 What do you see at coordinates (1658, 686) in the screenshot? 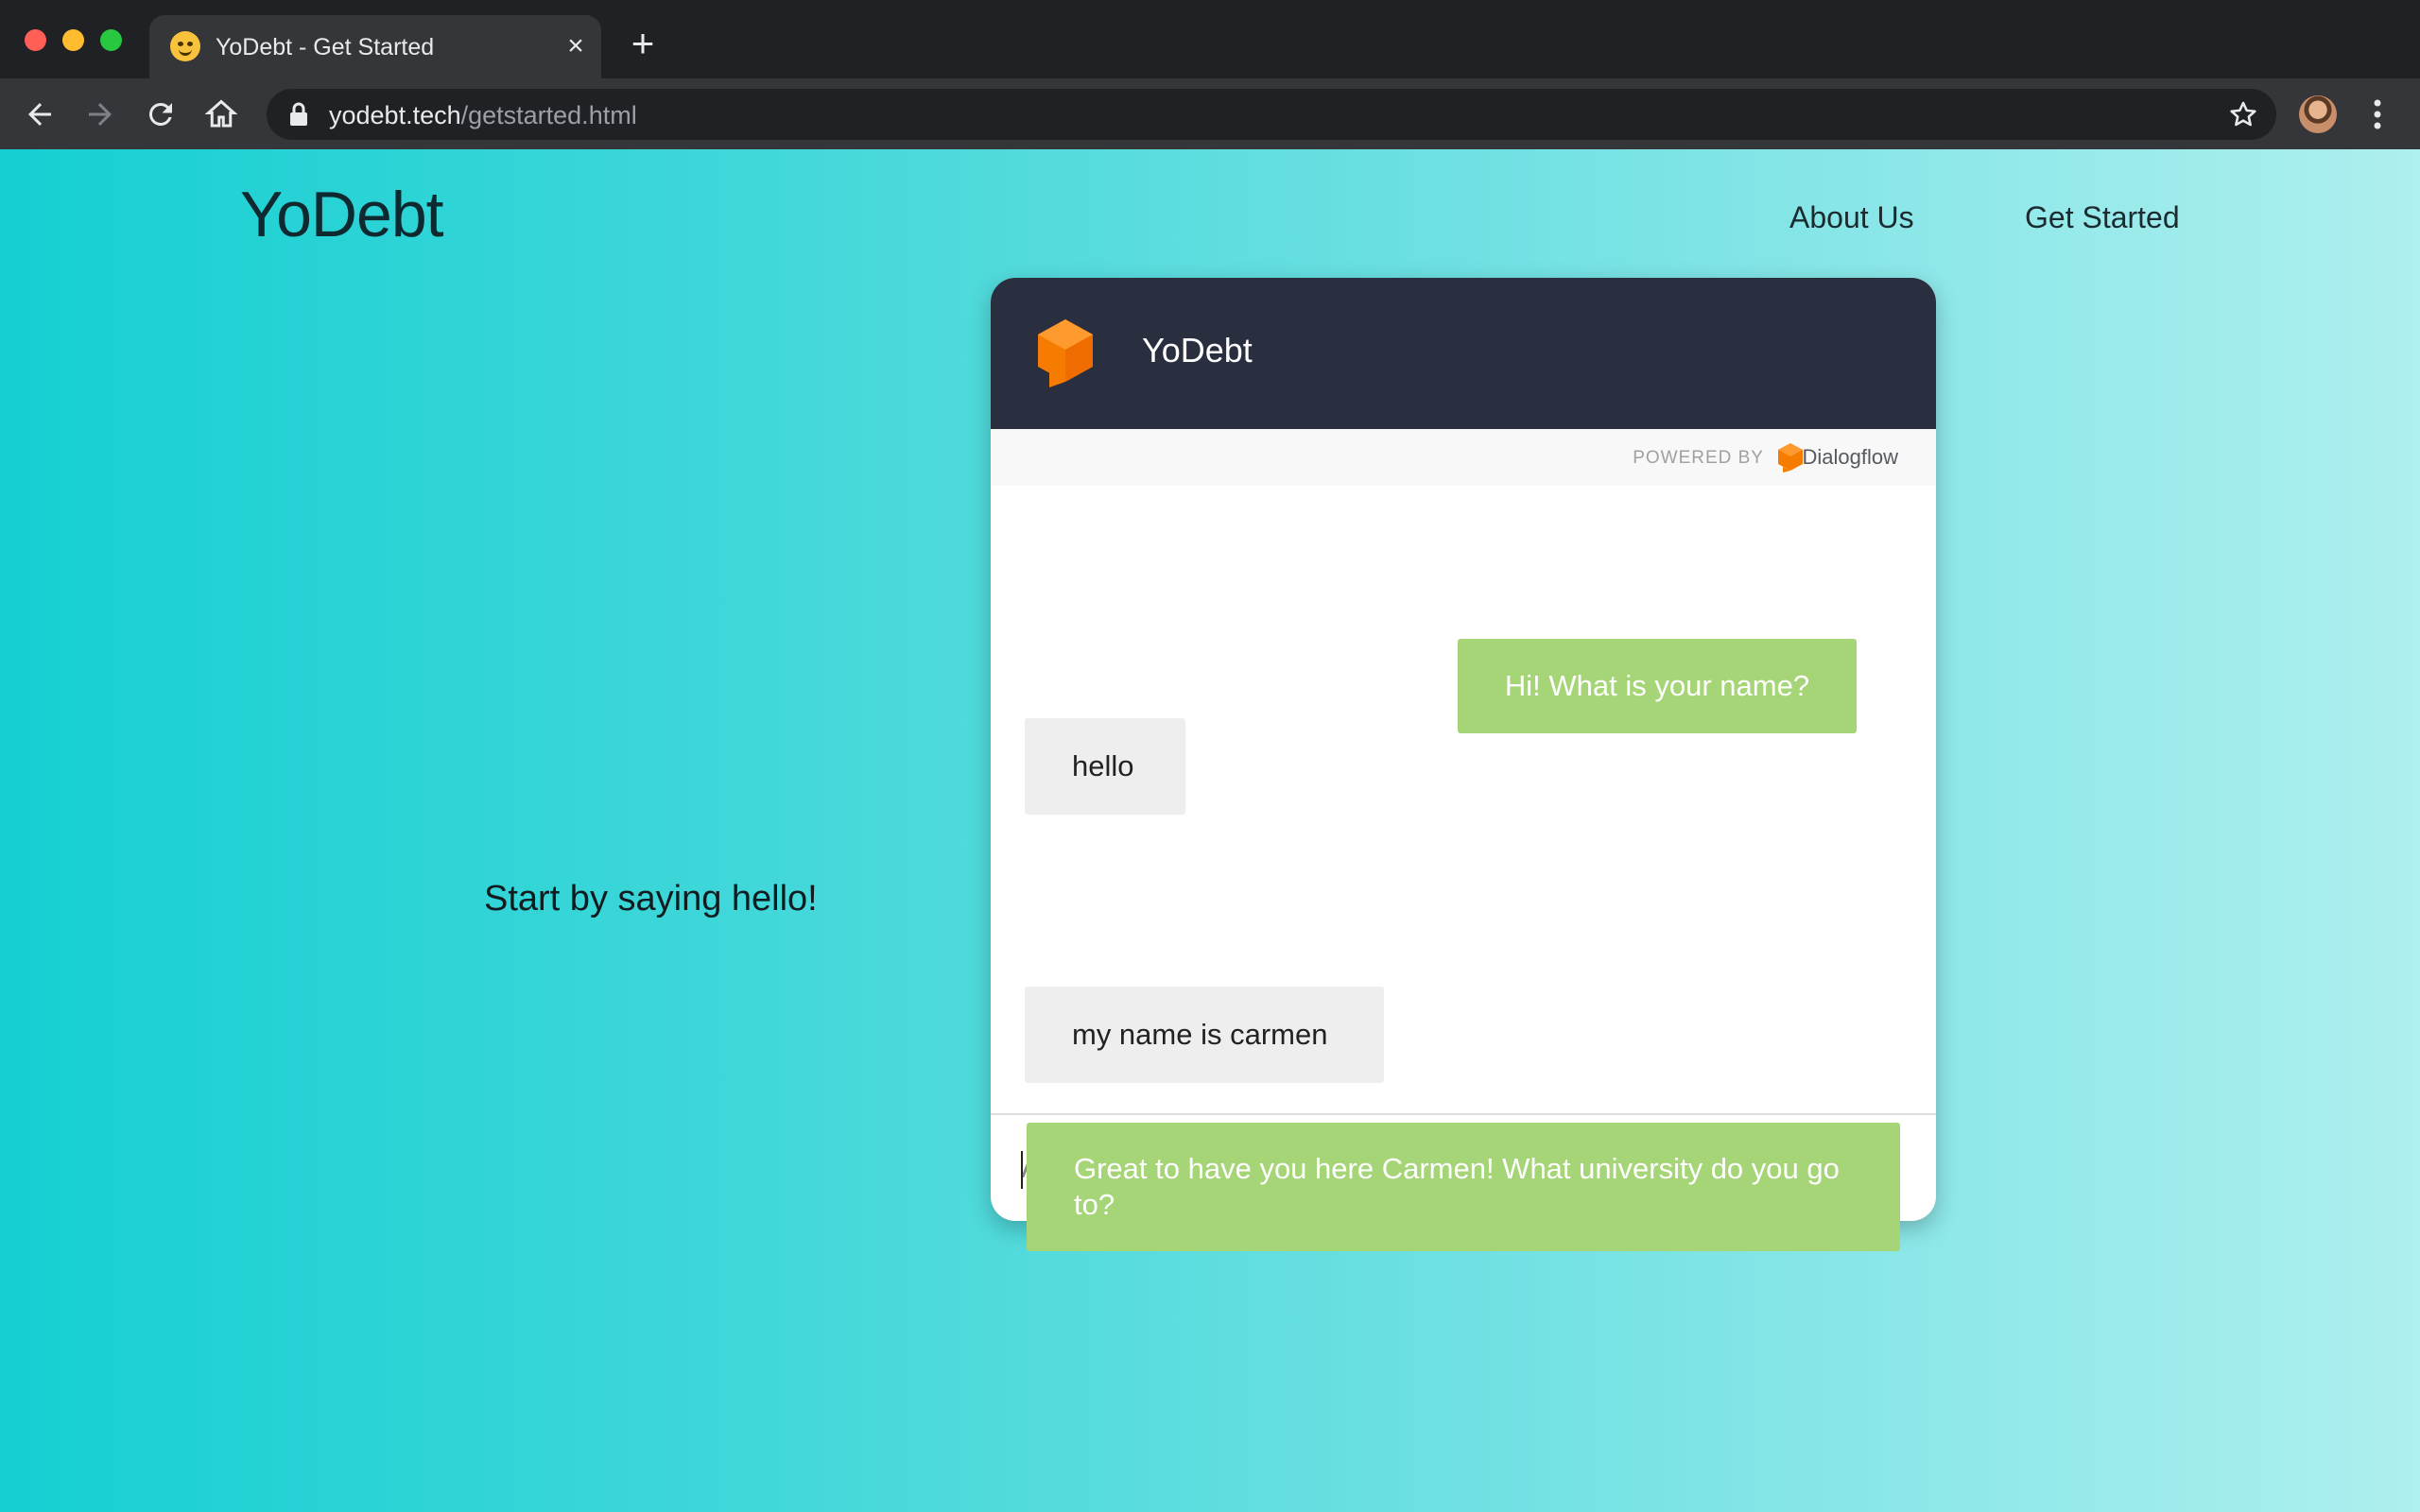
I see `chat-message-bot: Hi! What is your name?` at bounding box center [1658, 686].